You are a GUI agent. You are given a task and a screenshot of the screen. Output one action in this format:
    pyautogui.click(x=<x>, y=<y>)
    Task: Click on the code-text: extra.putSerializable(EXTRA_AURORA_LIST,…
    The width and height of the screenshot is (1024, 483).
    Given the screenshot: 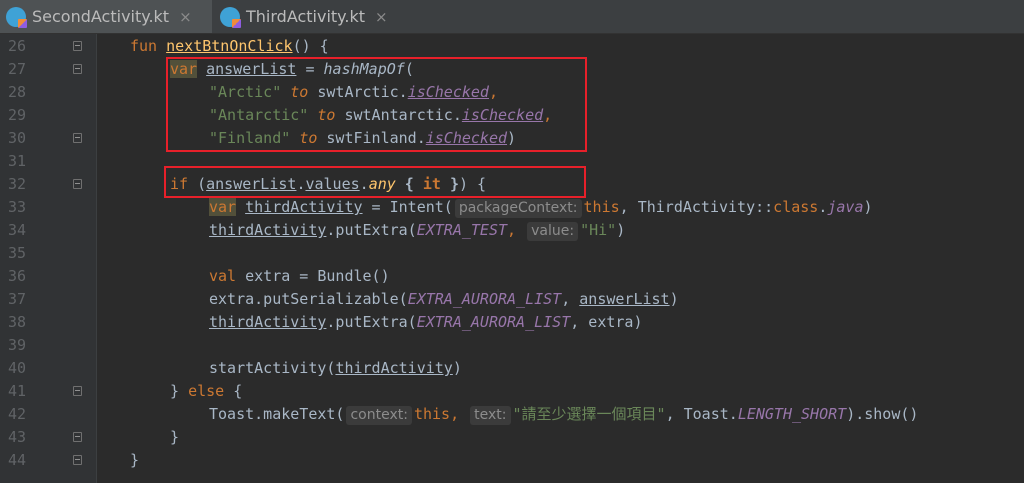 What is the action you would take?
    pyautogui.click(x=444, y=299)
    